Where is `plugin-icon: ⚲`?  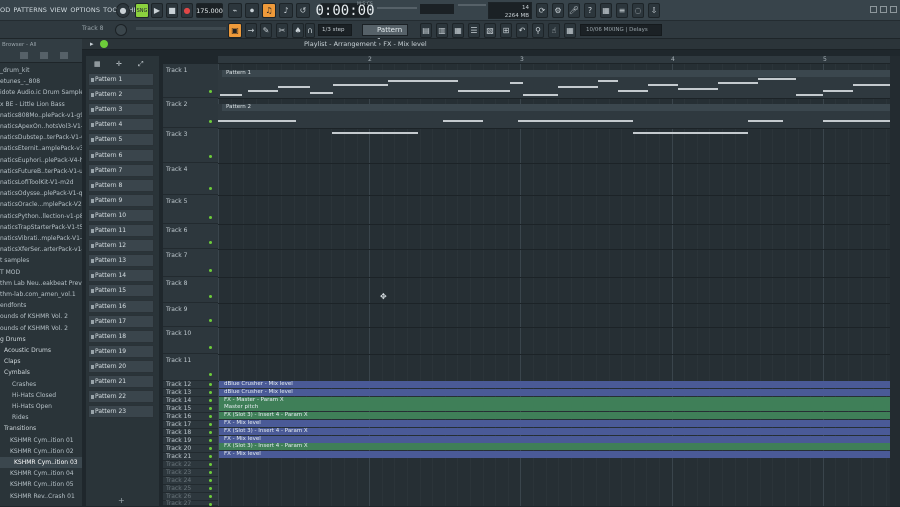
plugin-icon: ⚲ is located at coordinates (538, 30).